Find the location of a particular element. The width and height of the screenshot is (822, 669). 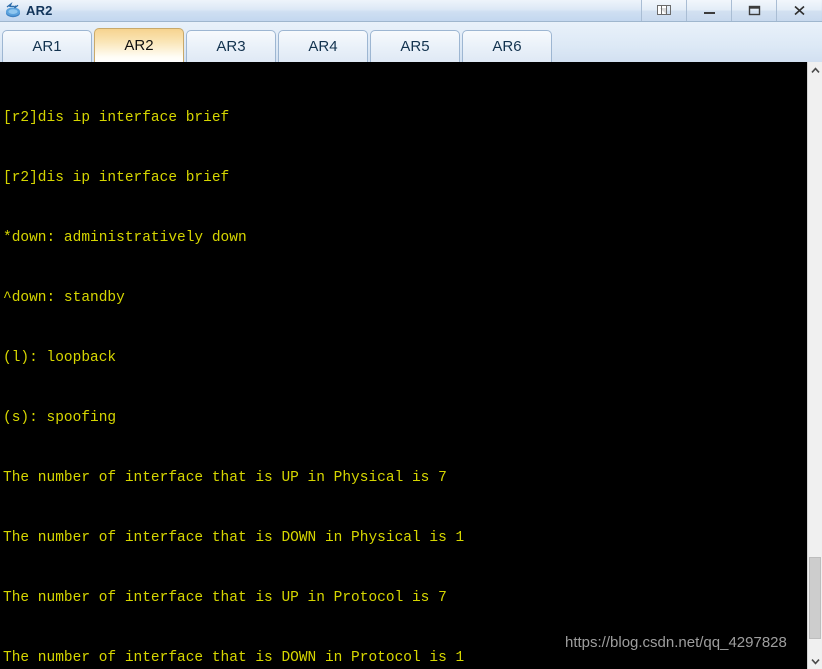

device-tab-strip: AR1 AR2 AR3 AR4 AR5 AR6 is located at coordinates (411, 42).